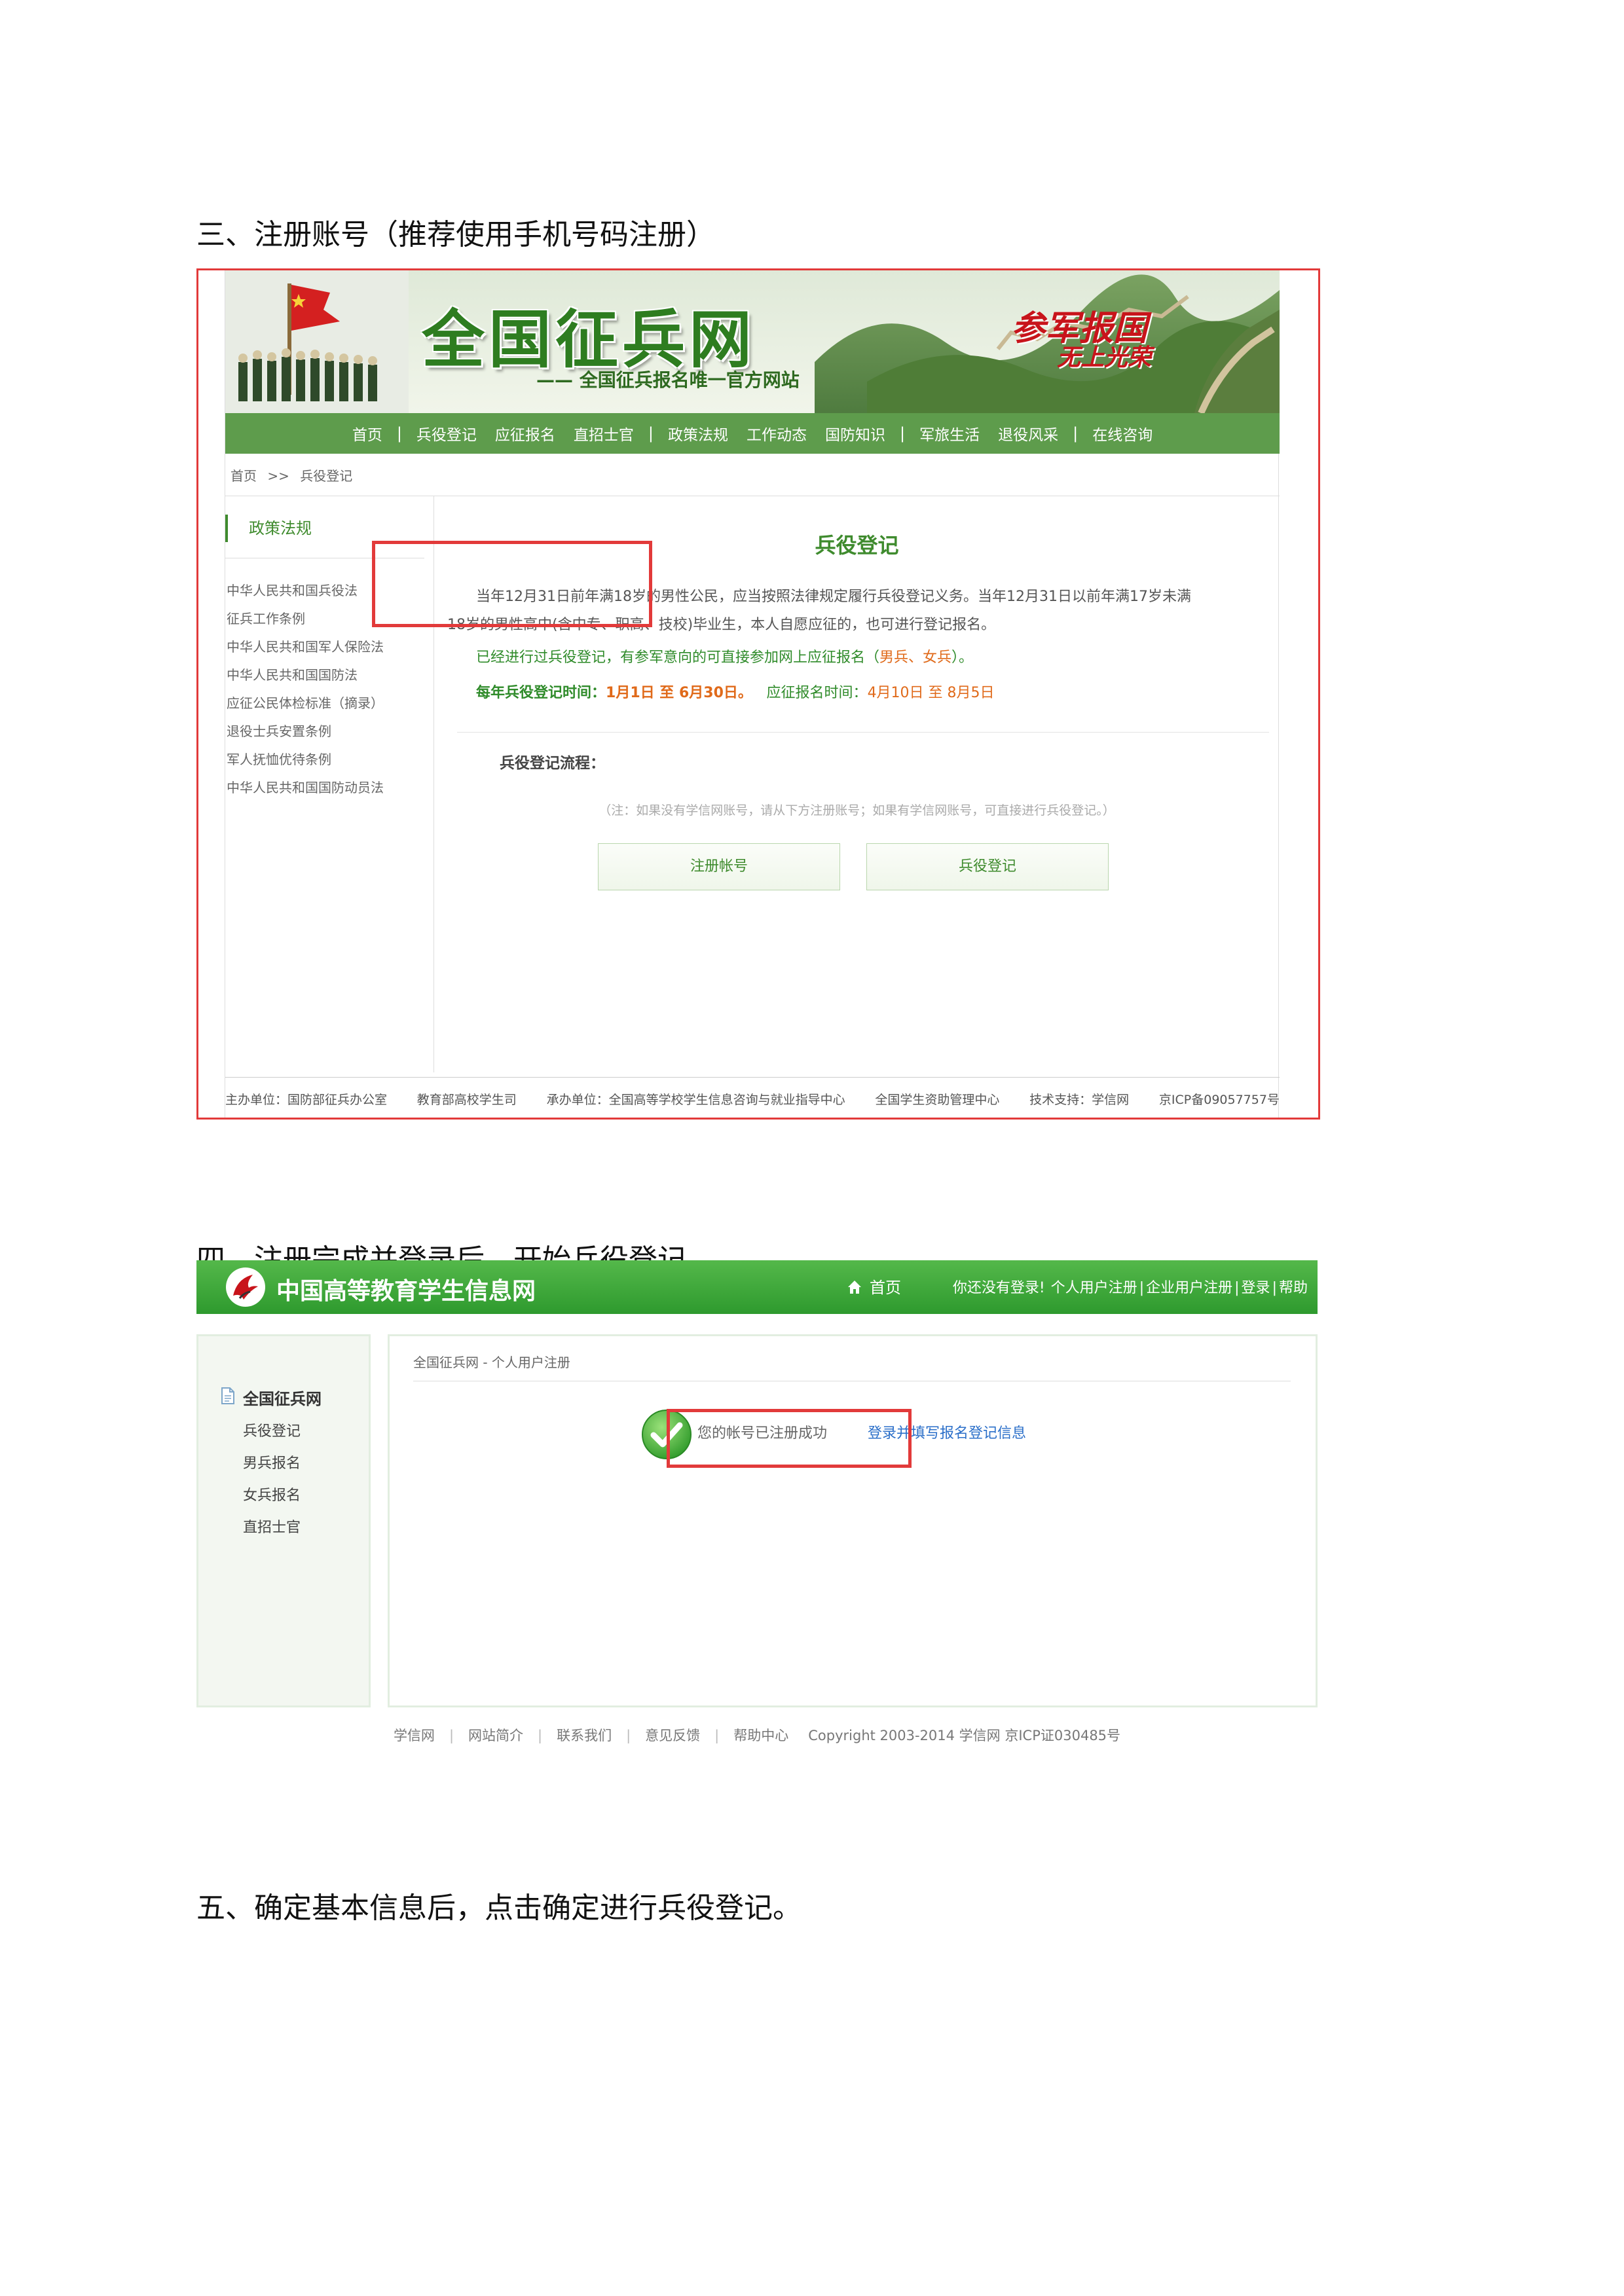 The image size is (1624, 2296). Describe the element at coordinates (584, 1735) in the screenshot. I see `footer-link: 联系我们` at that location.